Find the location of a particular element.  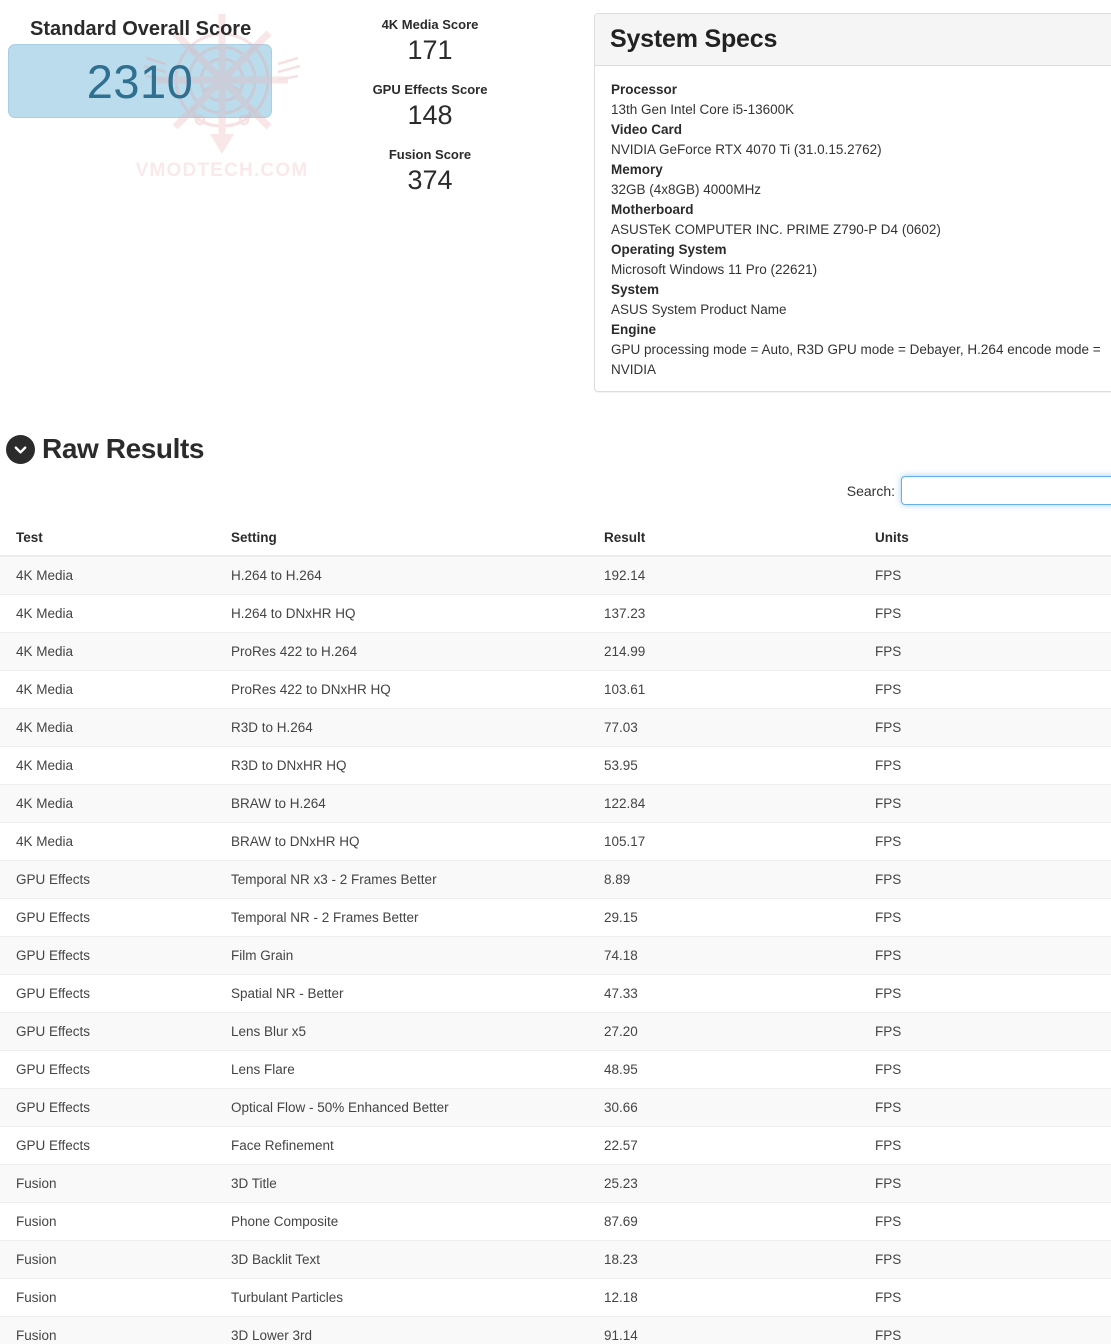

result-cell-setting: BRAW to H.264 is located at coordinates (407, 803).